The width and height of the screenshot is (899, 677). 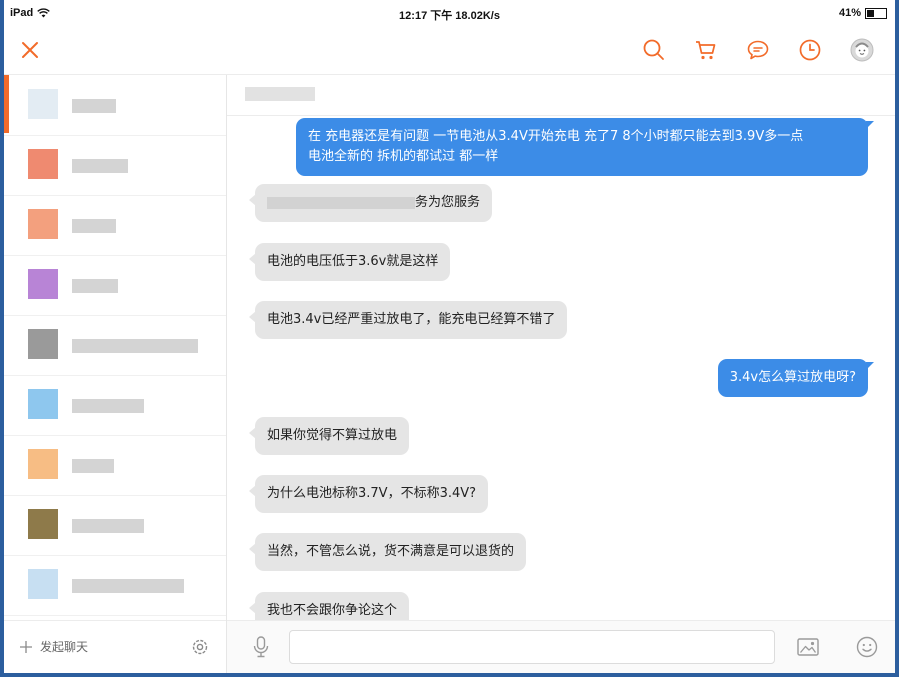 I want to click on message-bubble-incoming: 电池的电压低于3.6v就是这样, so click(x=349, y=262).